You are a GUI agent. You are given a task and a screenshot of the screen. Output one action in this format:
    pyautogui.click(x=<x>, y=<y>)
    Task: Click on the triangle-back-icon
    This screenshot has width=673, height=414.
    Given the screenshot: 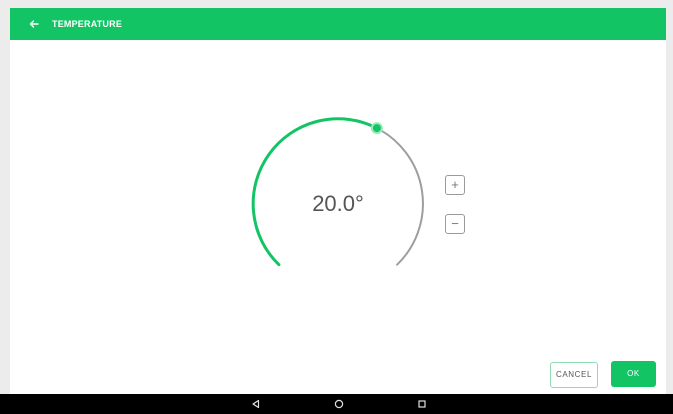 What is the action you would take?
    pyautogui.click(x=256, y=404)
    